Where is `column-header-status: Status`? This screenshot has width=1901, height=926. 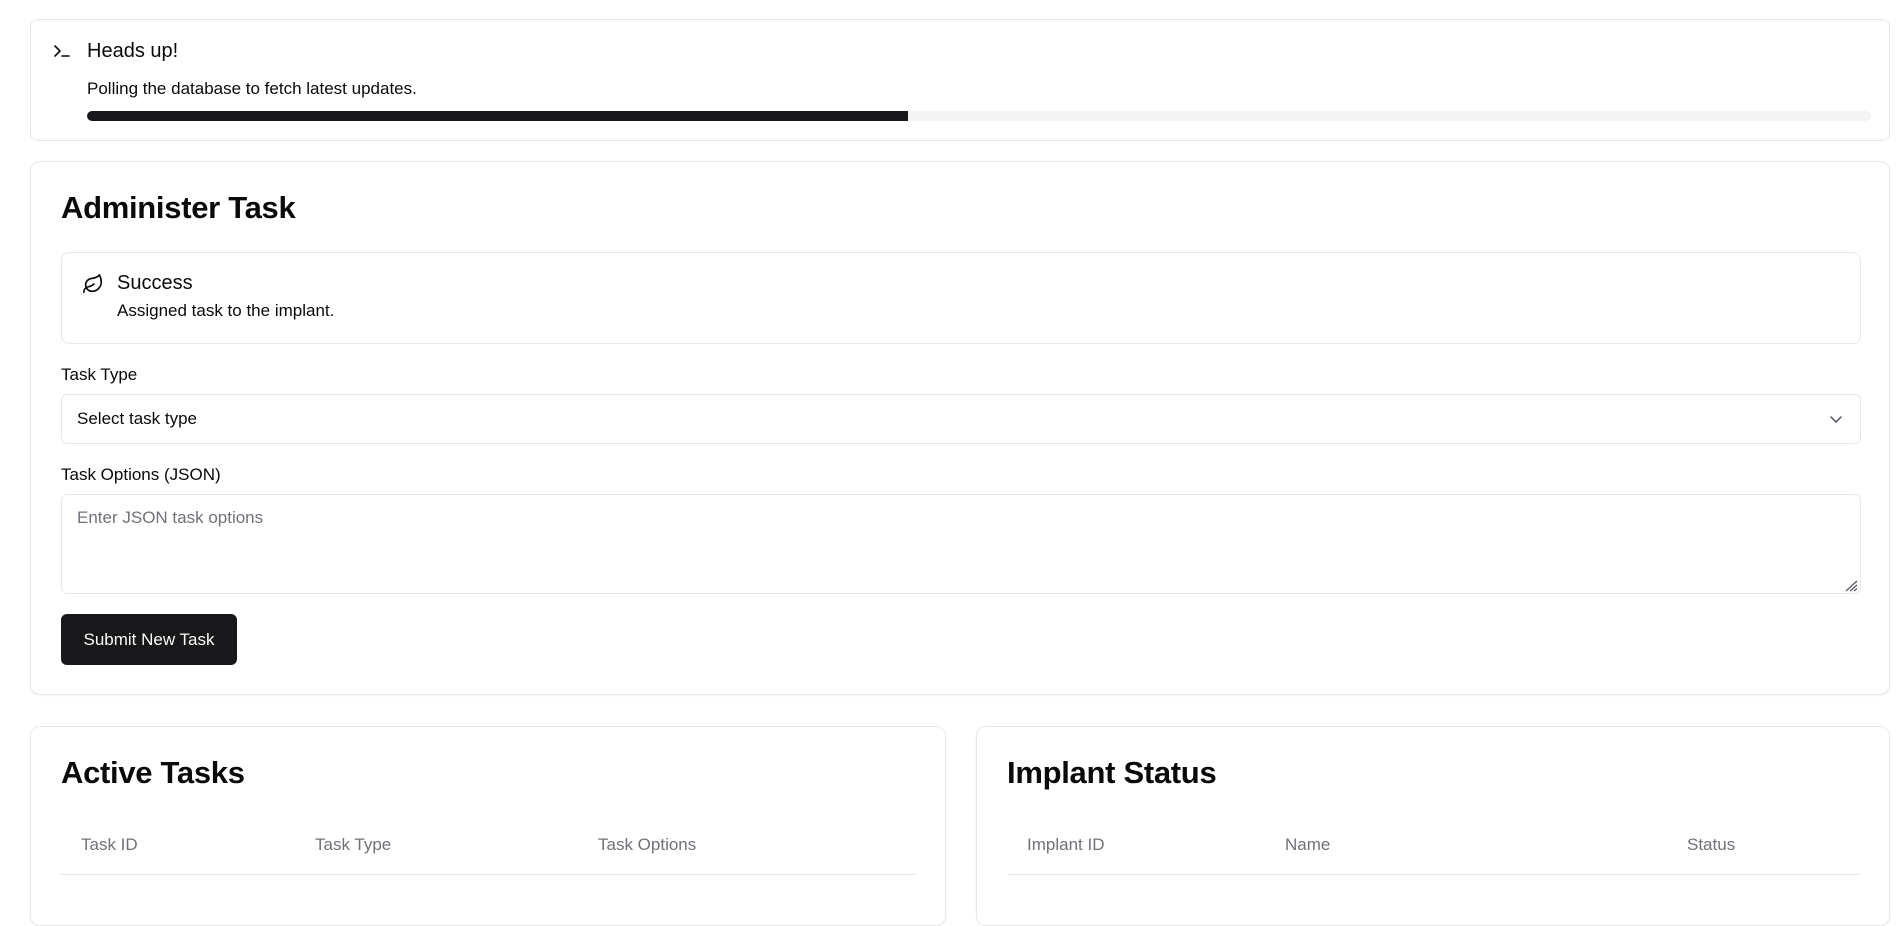 column-header-status: Status is located at coordinates (1711, 844).